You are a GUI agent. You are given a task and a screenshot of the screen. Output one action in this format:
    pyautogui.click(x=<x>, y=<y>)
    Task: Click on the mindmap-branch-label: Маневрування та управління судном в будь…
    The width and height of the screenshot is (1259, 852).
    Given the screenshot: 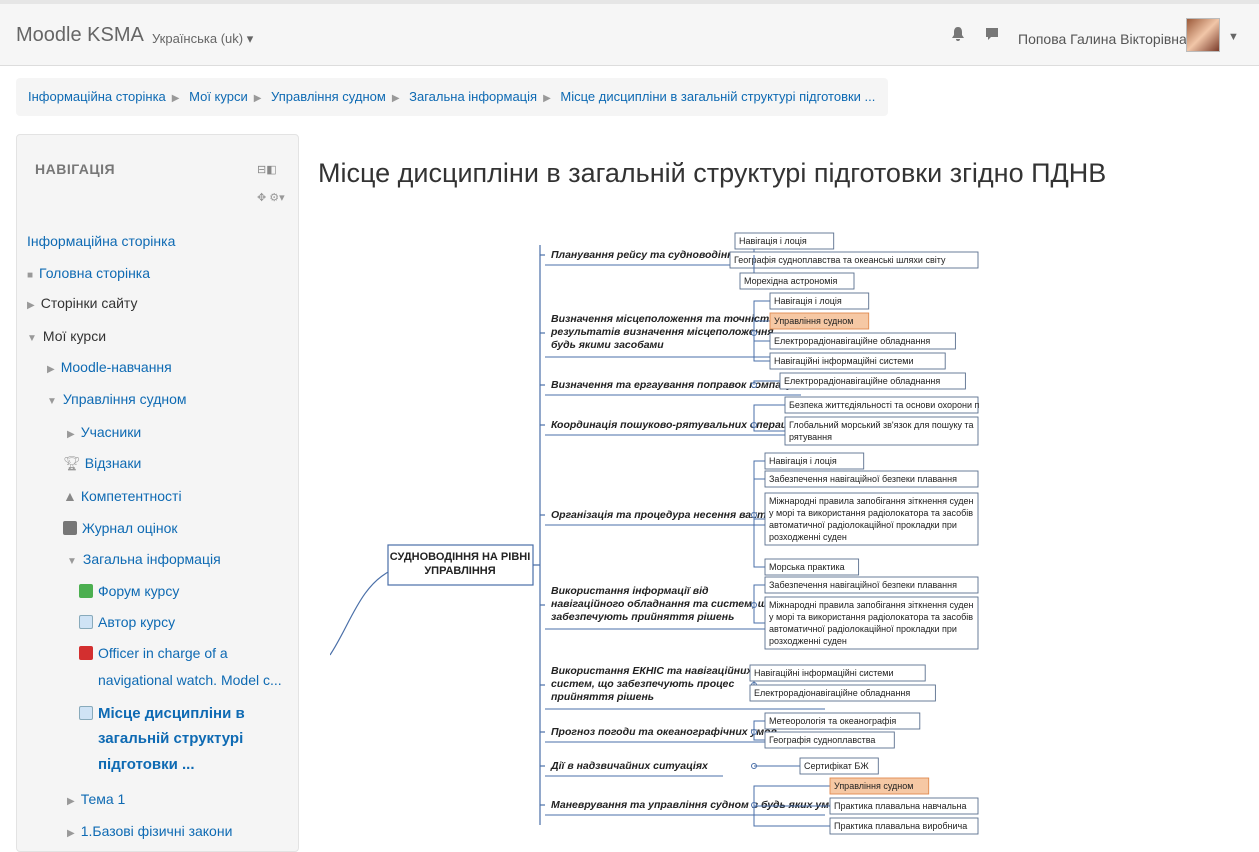 What is the action you would take?
    pyautogui.click(x=702, y=805)
    